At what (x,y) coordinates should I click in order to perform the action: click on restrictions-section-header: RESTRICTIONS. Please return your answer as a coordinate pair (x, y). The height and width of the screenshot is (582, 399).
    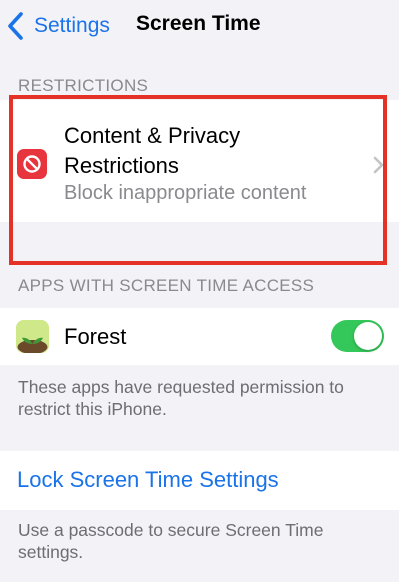
    Looking at the image, I should click on (83, 85).